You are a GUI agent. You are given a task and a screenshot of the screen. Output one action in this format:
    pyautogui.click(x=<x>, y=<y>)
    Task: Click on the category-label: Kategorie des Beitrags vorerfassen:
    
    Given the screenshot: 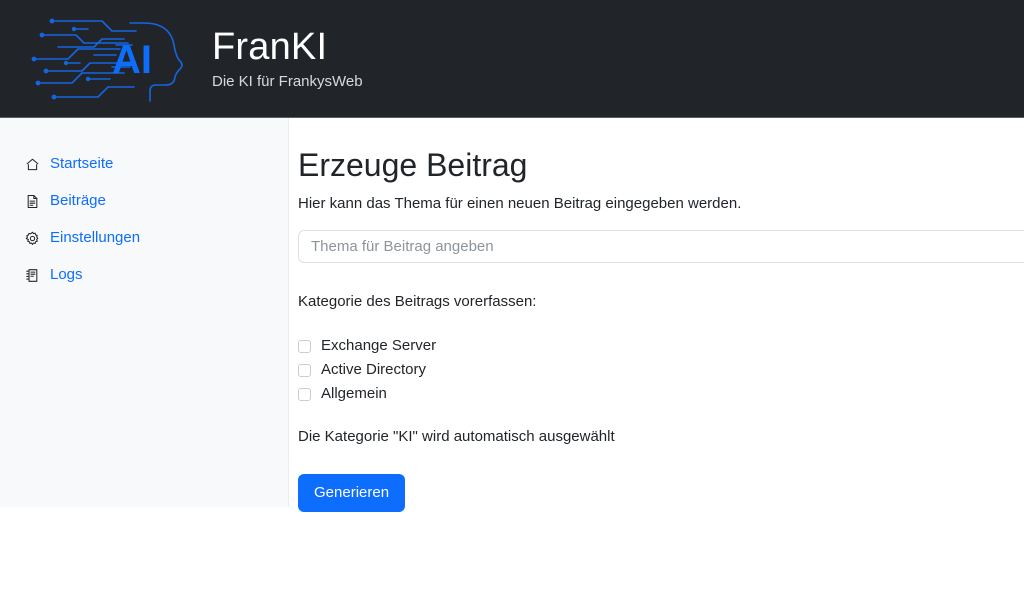 What is the action you would take?
    pyautogui.click(x=417, y=301)
    